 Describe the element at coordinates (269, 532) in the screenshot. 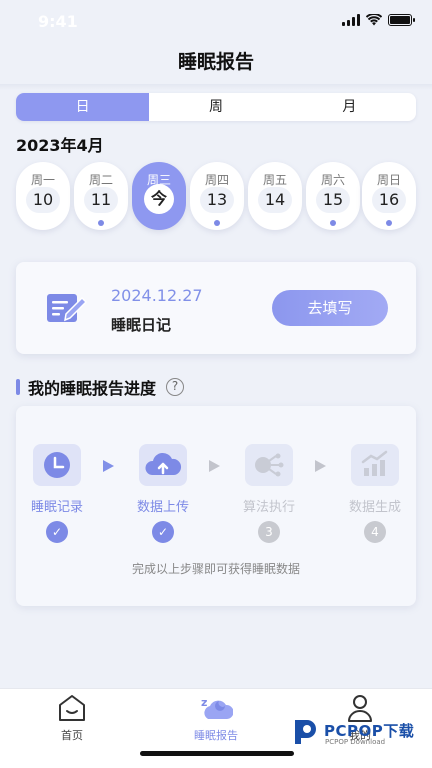

I see `step-number-badge: 3` at that location.